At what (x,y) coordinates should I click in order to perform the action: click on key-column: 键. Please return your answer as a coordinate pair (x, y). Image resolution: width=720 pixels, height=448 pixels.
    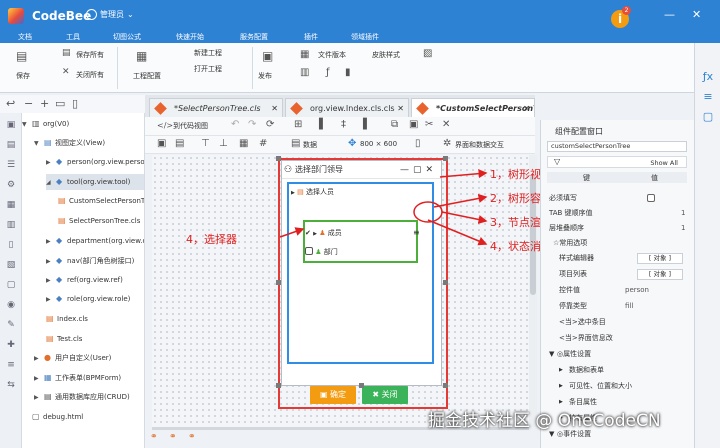
    Looking at the image, I should click on (586, 178).